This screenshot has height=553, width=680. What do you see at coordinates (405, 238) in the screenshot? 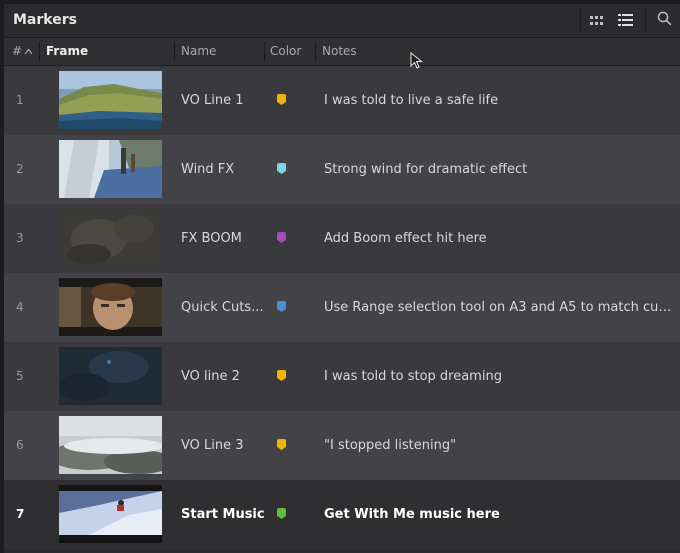
I see `marker-note: Add Boom effect hit here` at bounding box center [405, 238].